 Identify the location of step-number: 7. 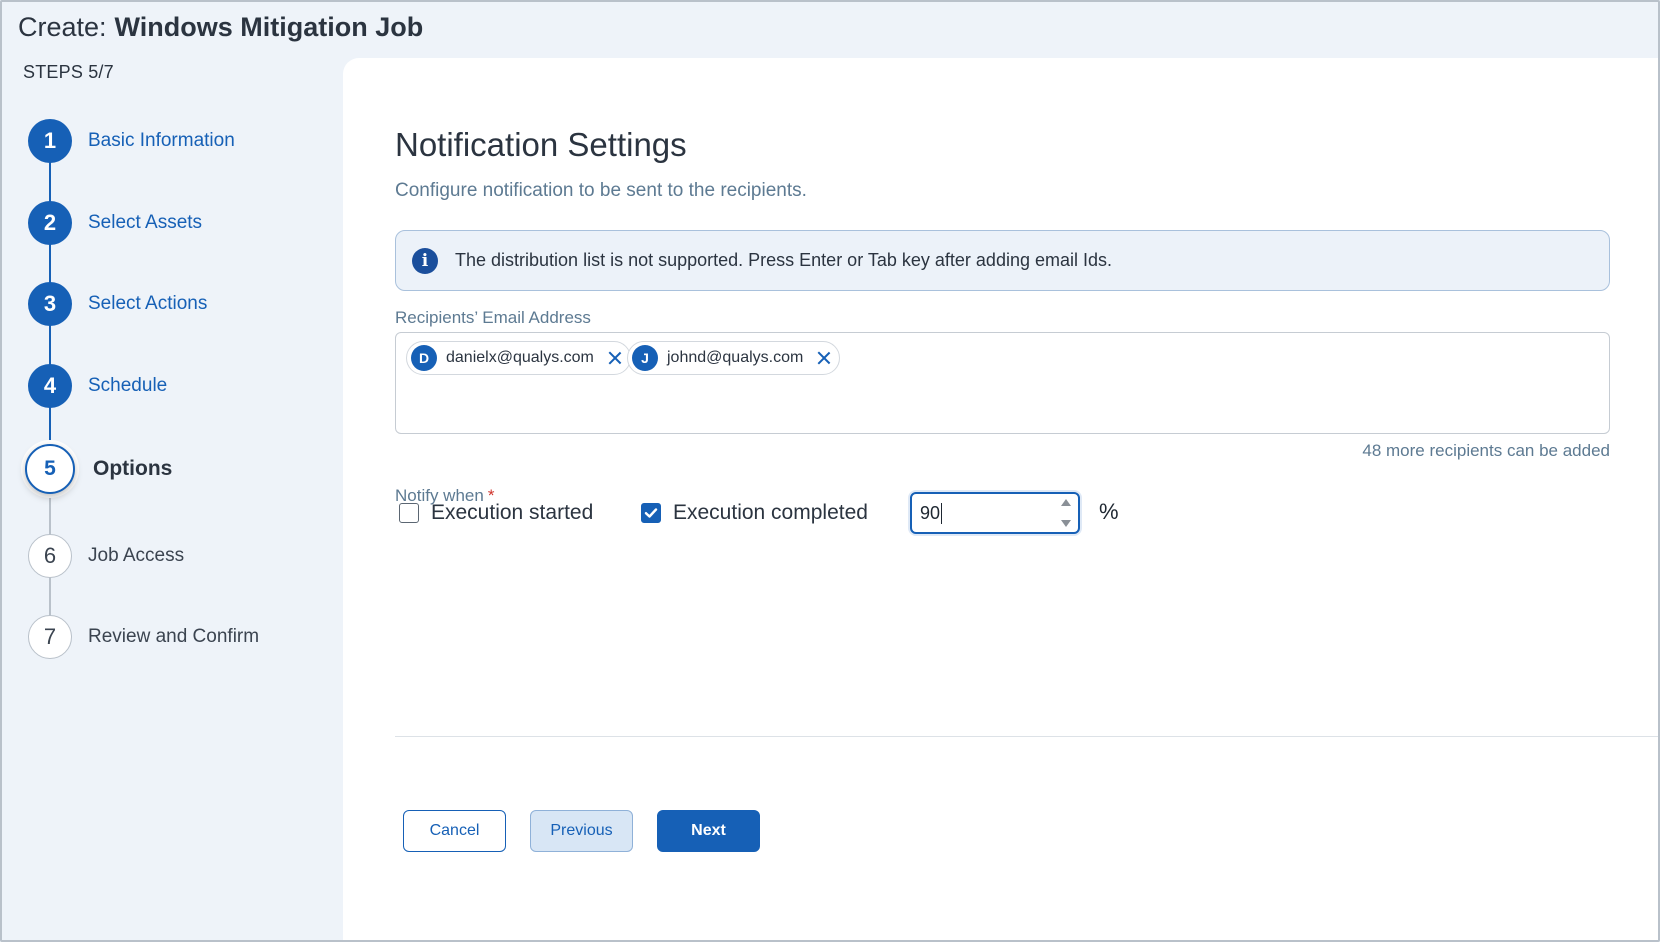
(50, 637).